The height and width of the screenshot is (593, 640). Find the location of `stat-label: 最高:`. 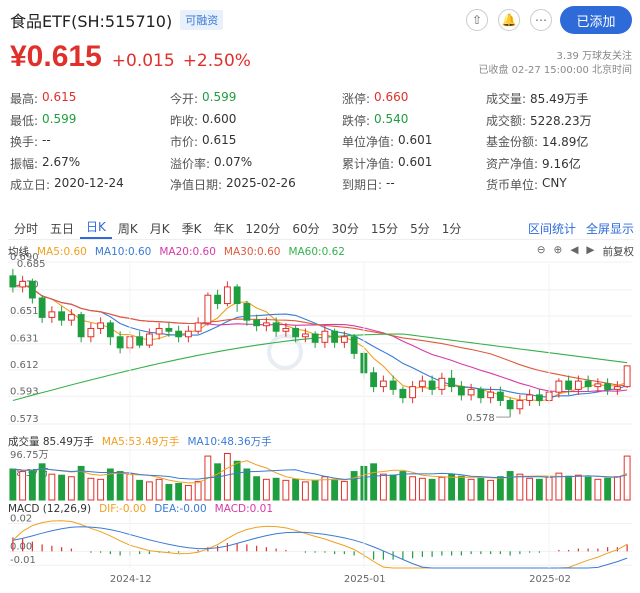

stat-label: 最高: is located at coordinates (24, 99).